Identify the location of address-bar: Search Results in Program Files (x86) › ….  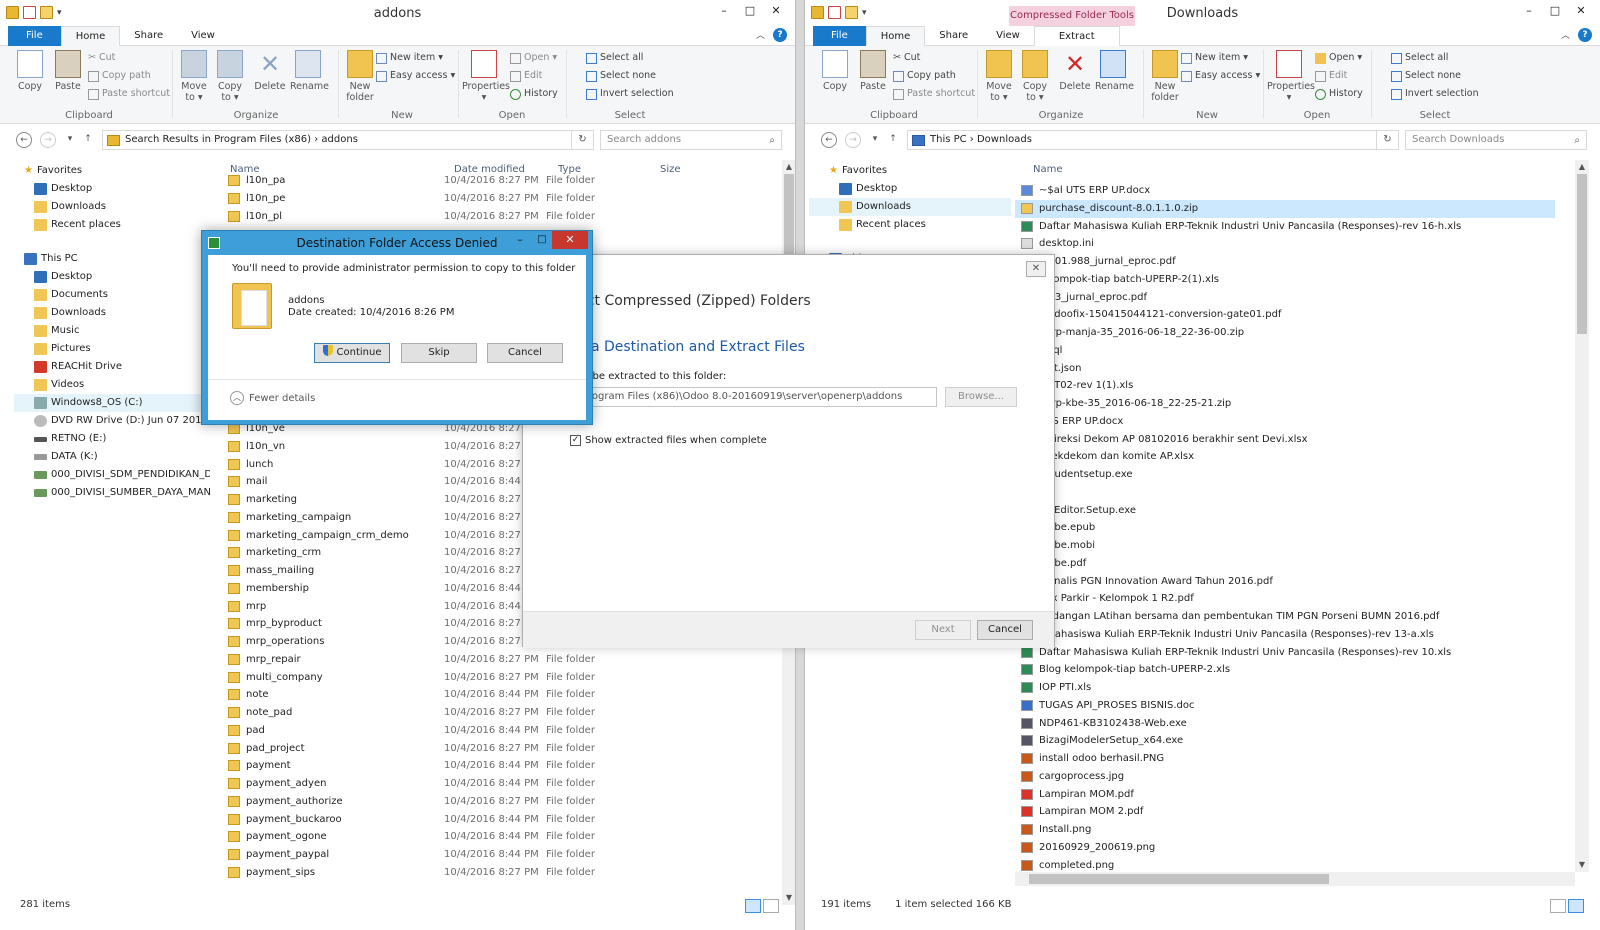
(337, 140).